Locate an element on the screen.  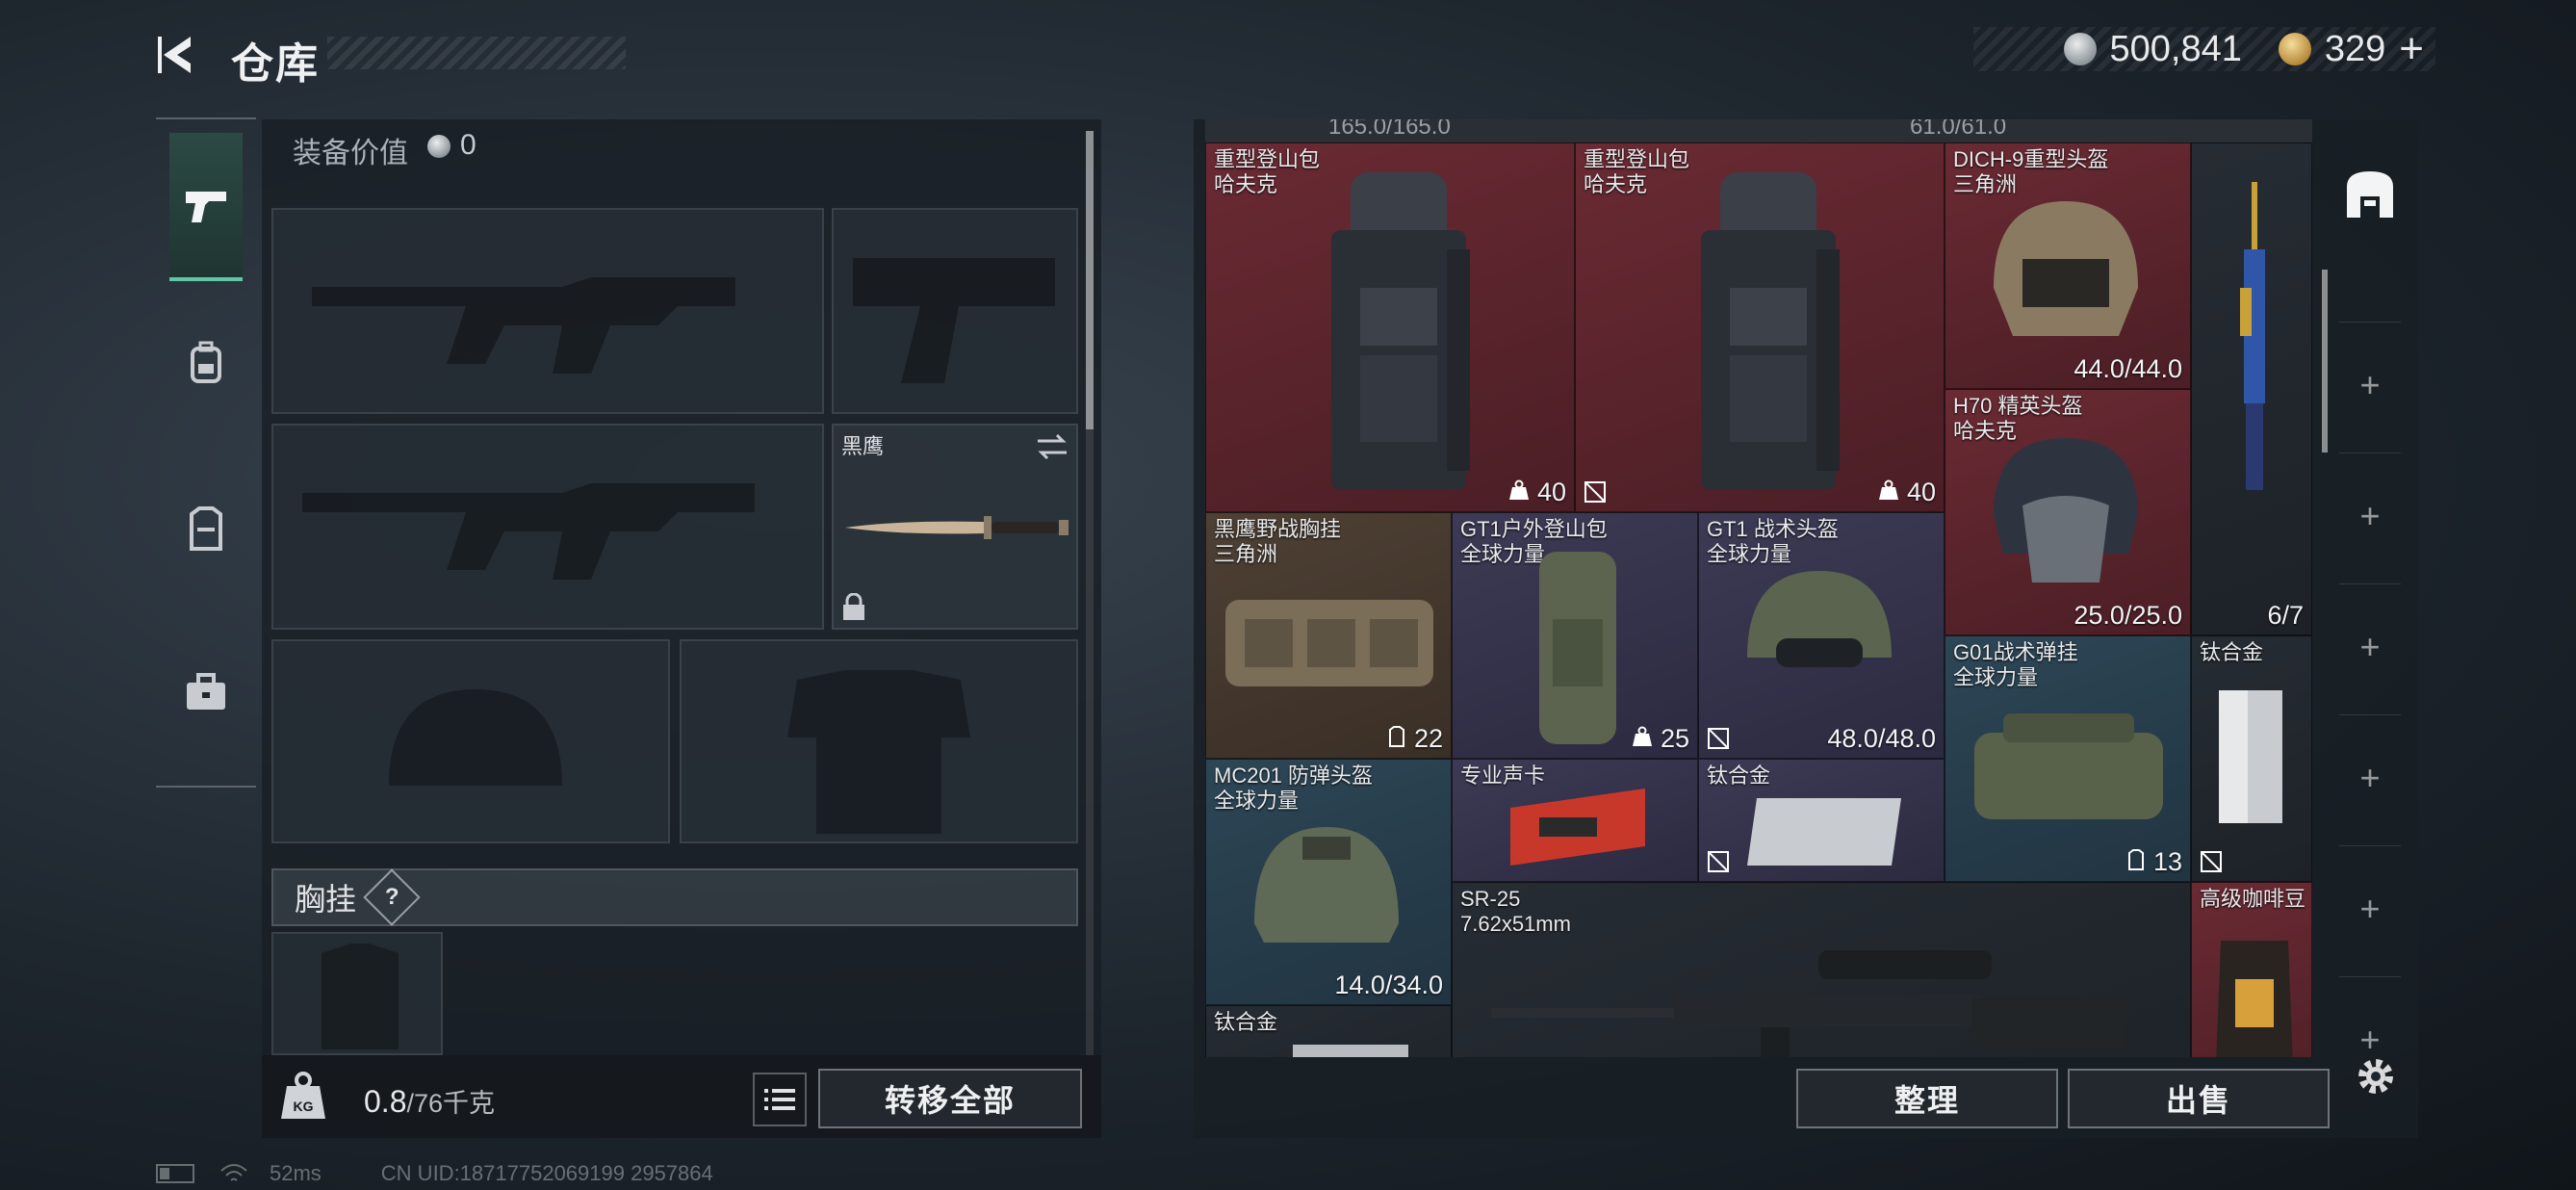
grid-top-strip: 165.0/165.0 61.0/61.0 is located at coordinates (1759, 131).